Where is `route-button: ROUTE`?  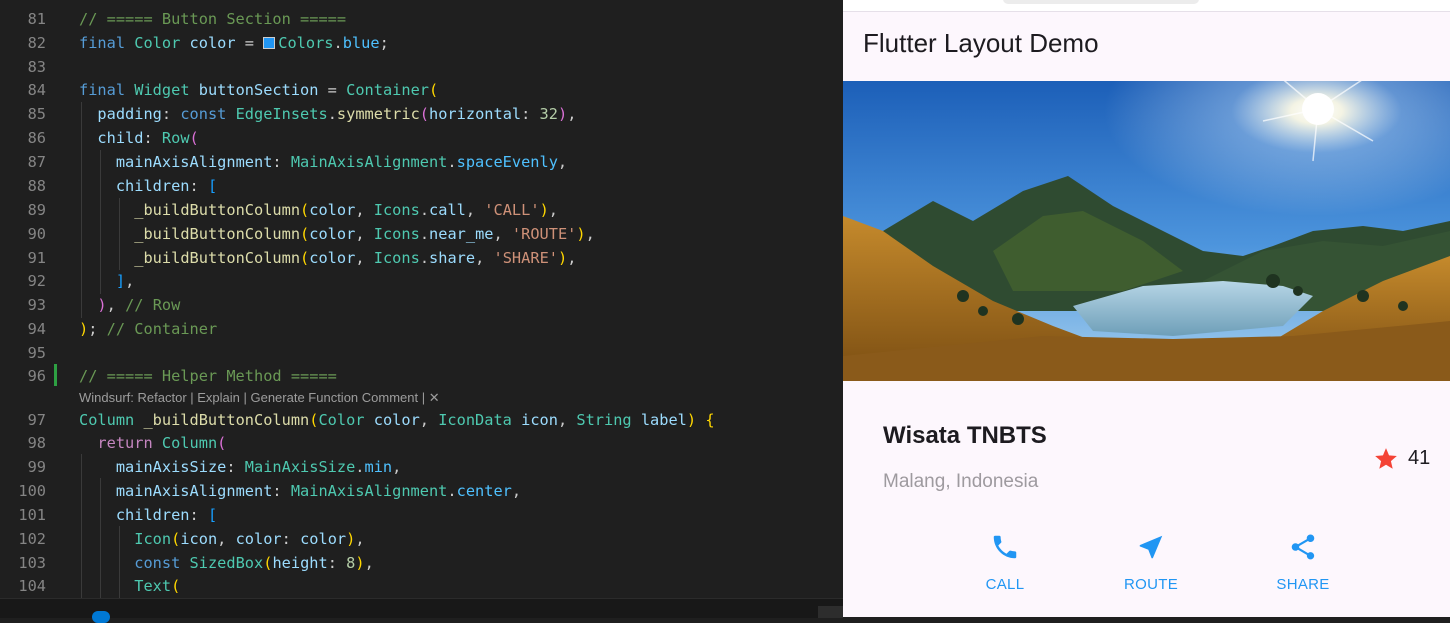 route-button: ROUTE is located at coordinates (1151, 562).